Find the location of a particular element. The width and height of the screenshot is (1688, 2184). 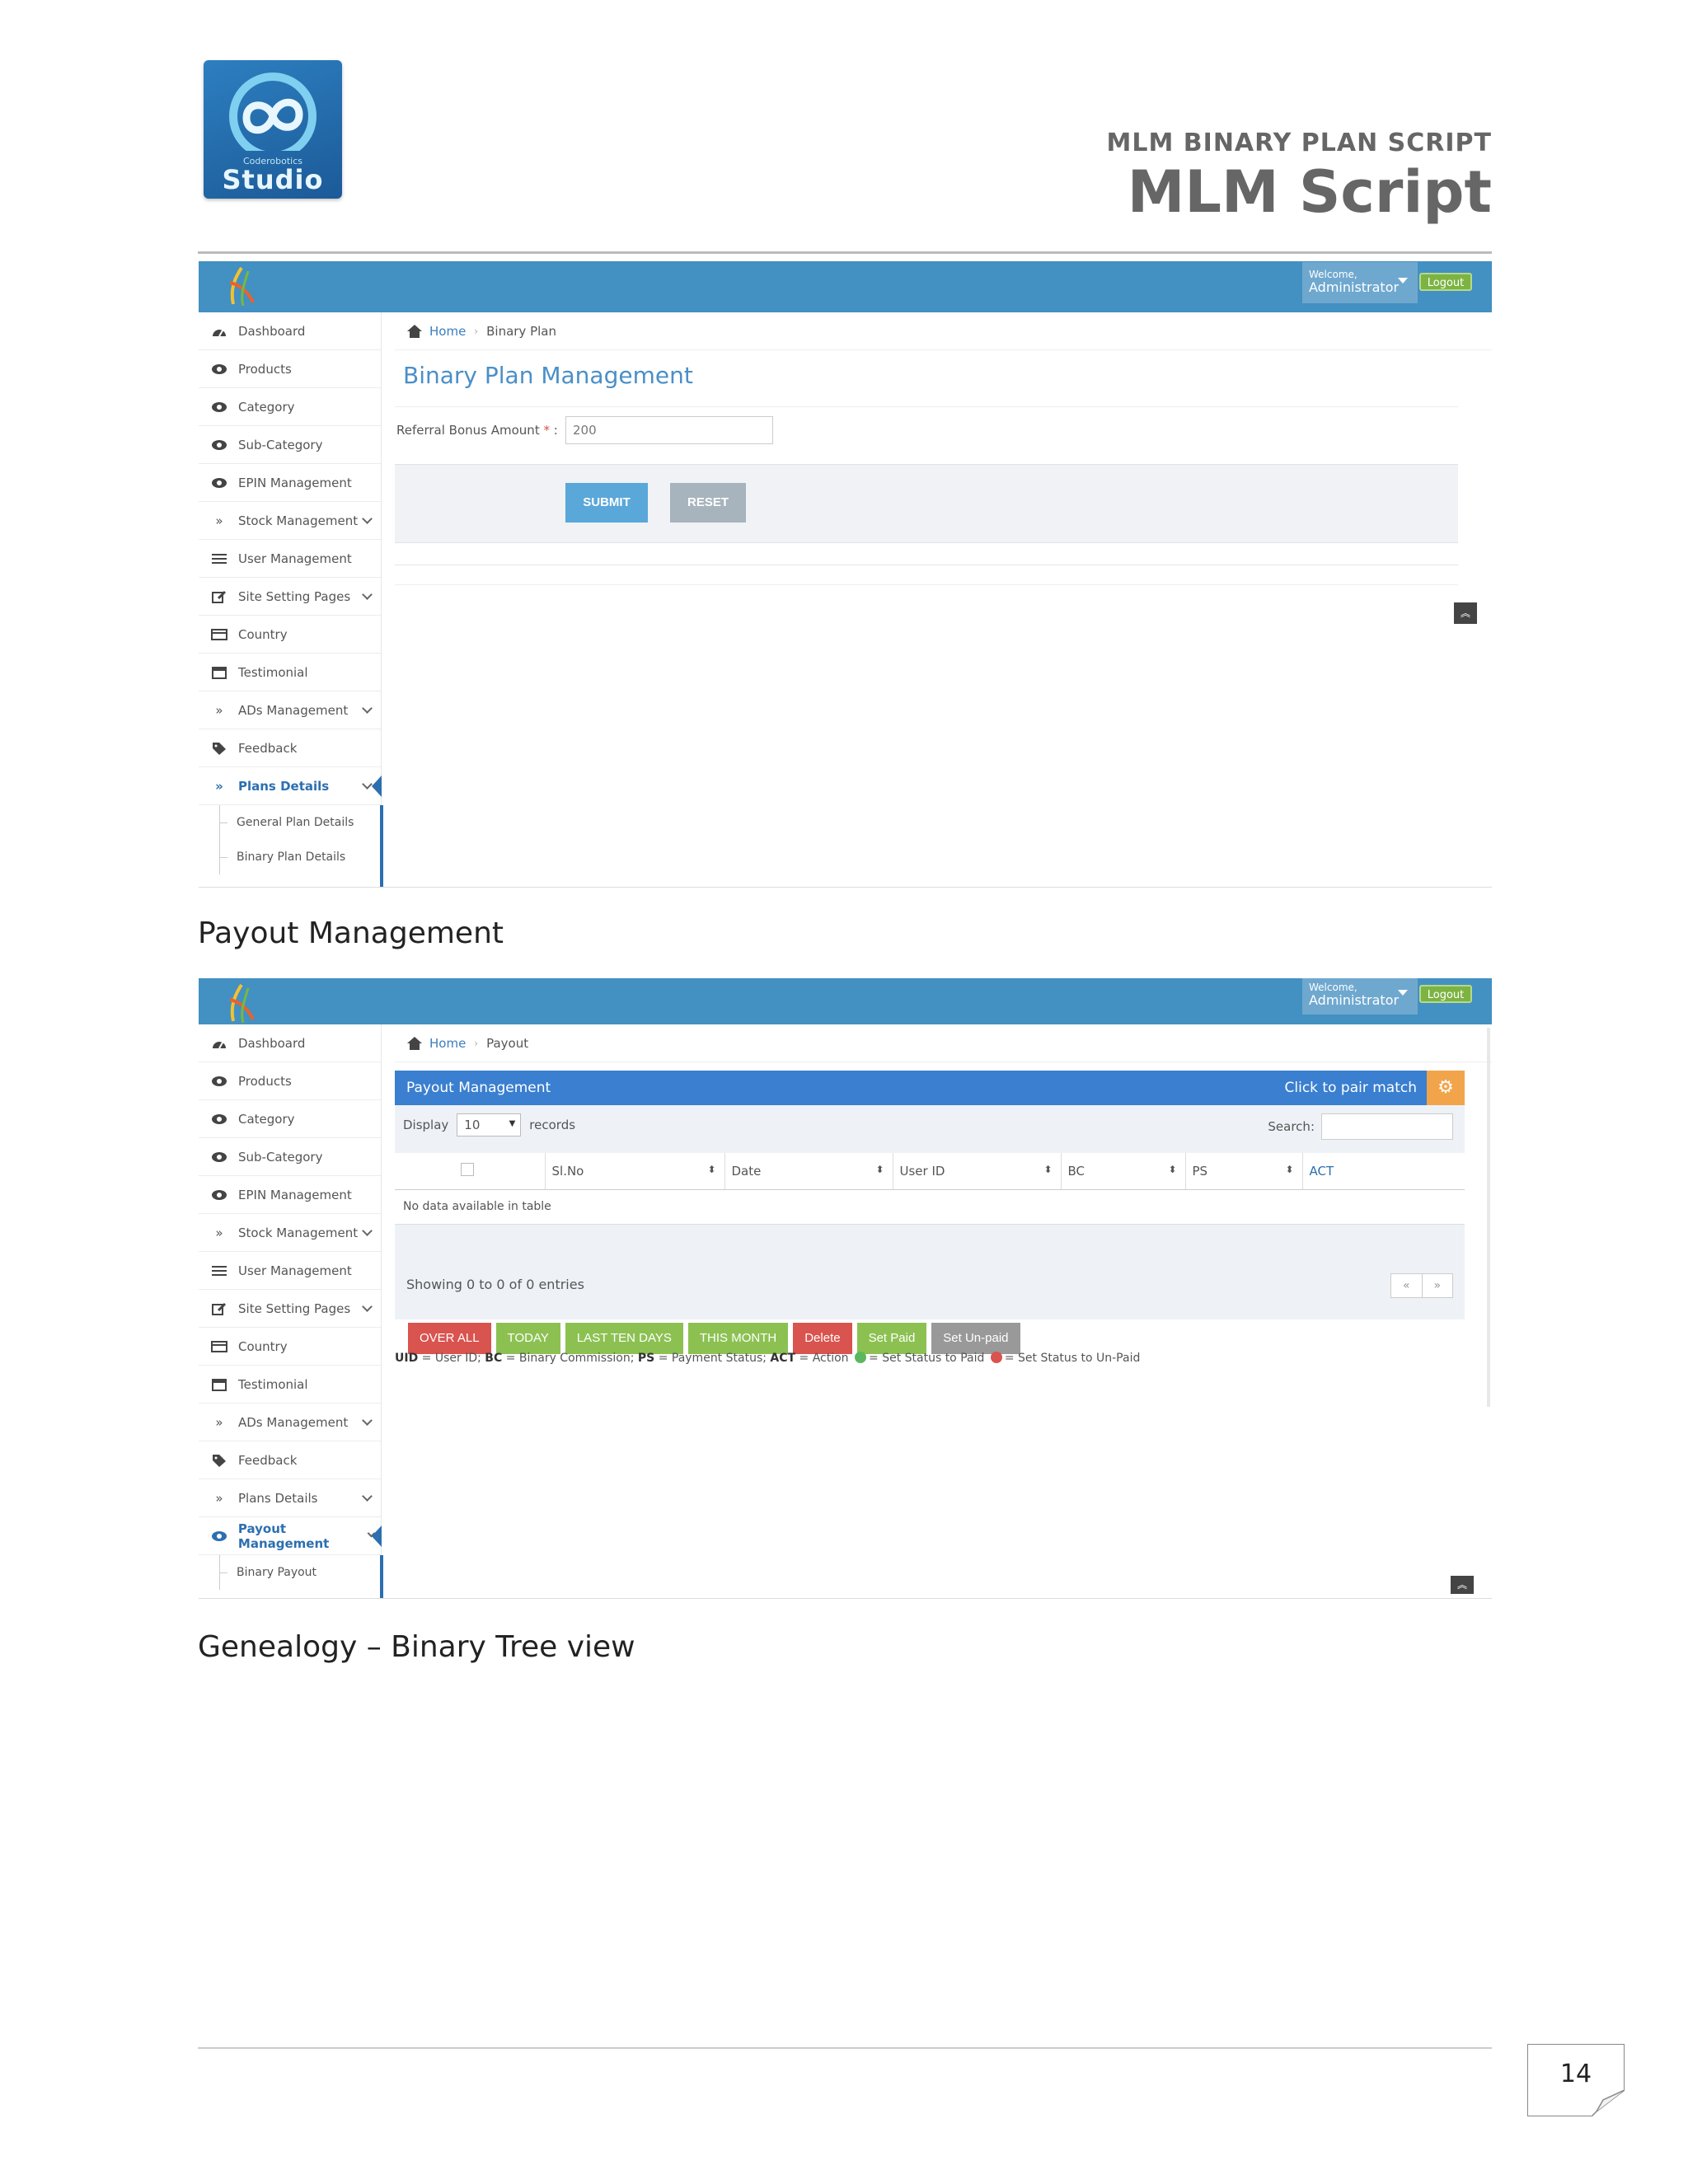

sidebar-subitem-general-plan: General Plan Details is located at coordinates (290, 822).